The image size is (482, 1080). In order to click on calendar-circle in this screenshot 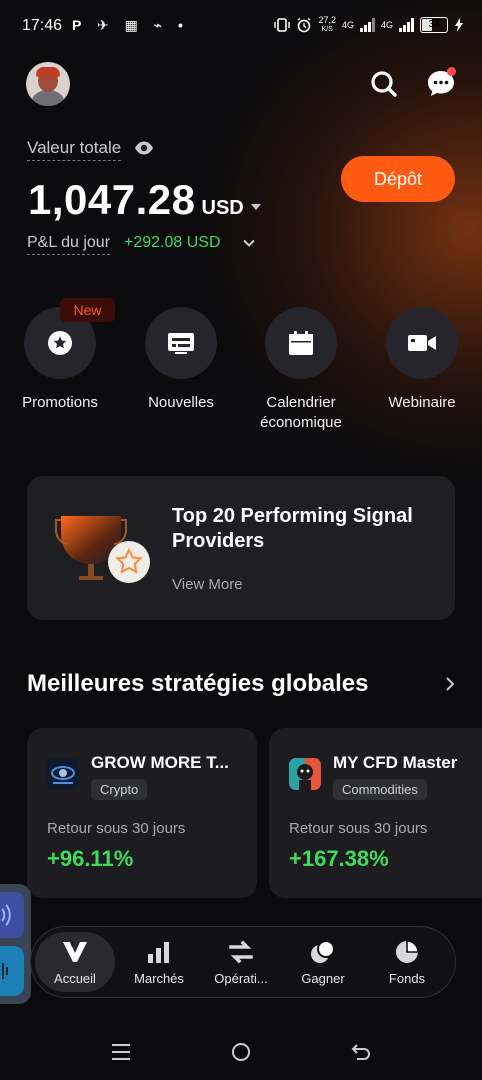, I will do `click(301, 343)`.